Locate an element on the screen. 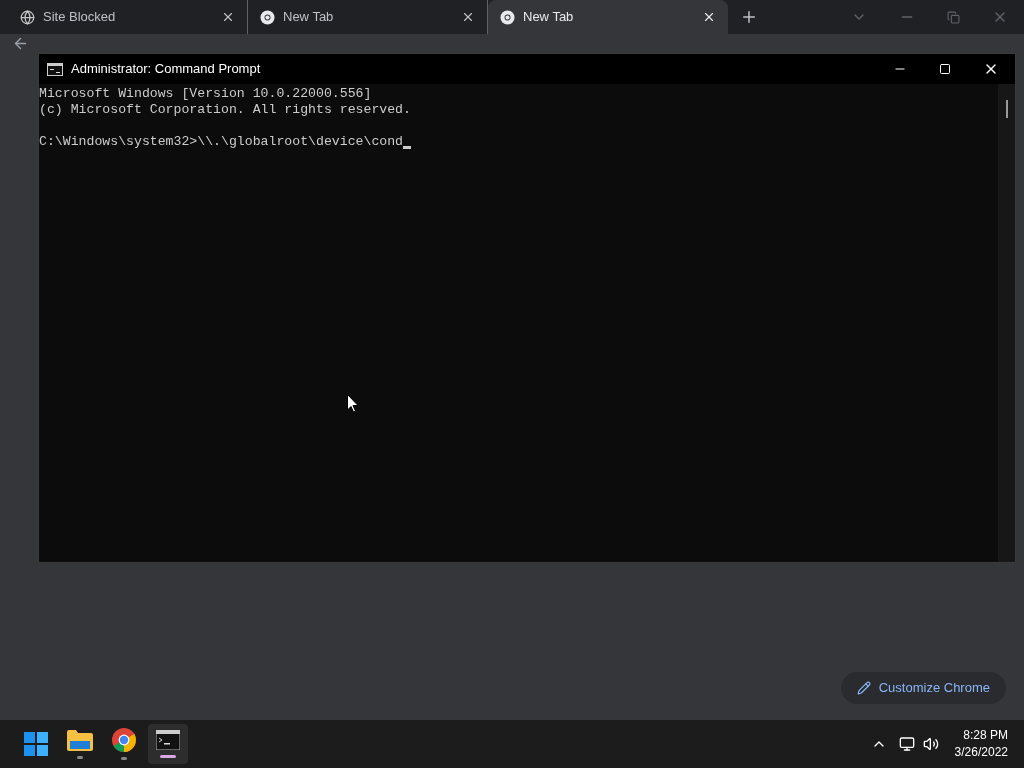 Image resolution: width=1024 pixels, height=768 pixels. clock-time: 8:28 PM is located at coordinates (985, 735).